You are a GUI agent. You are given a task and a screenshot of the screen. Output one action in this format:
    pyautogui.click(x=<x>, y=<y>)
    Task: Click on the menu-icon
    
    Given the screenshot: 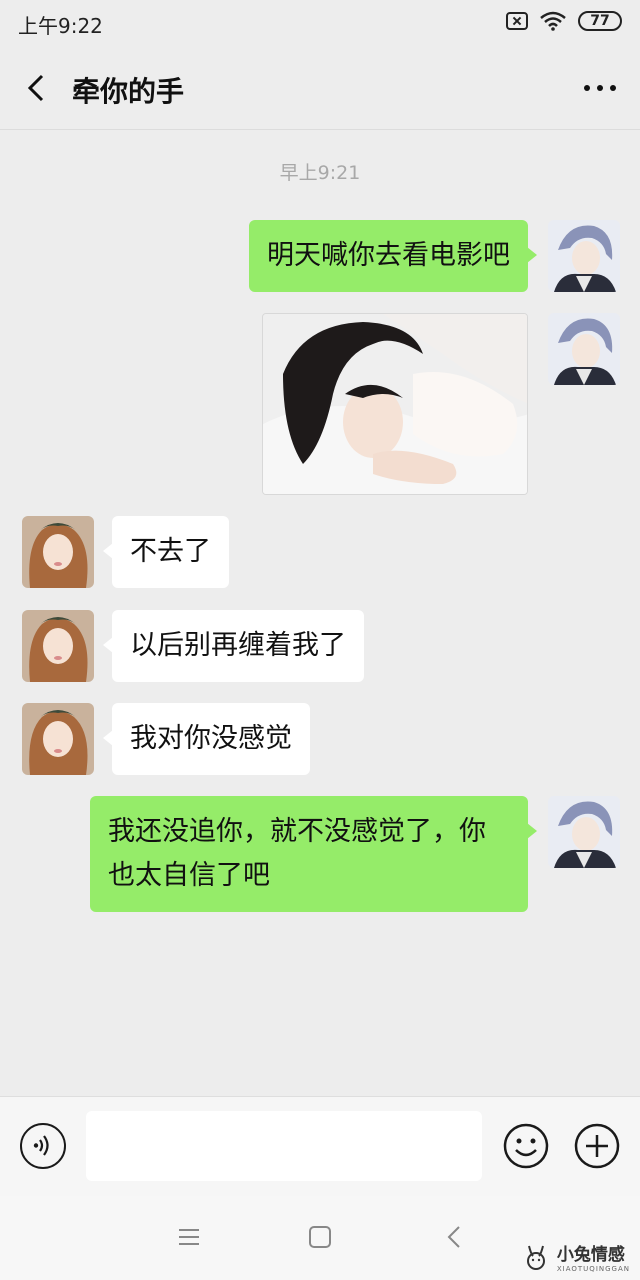 What is the action you would take?
    pyautogui.click(x=189, y=1237)
    